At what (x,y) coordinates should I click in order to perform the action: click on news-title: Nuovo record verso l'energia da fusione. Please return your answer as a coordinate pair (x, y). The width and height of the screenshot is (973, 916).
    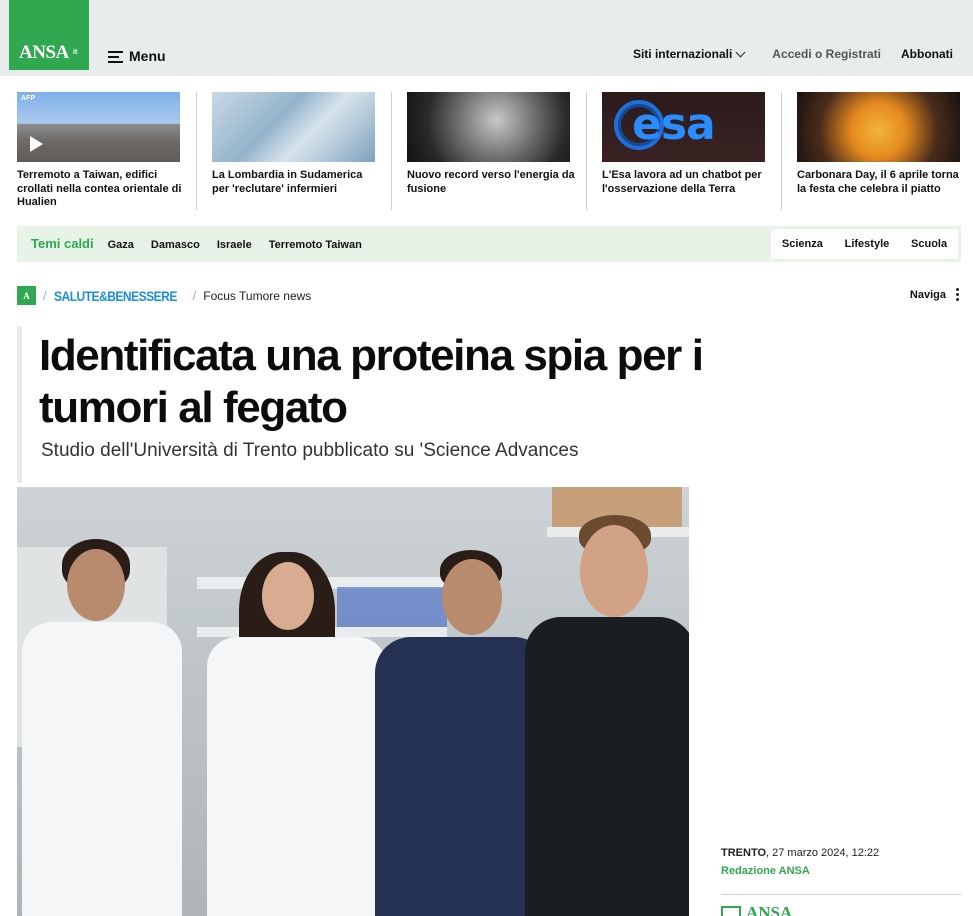
    Looking at the image, I should click on (491, 182).